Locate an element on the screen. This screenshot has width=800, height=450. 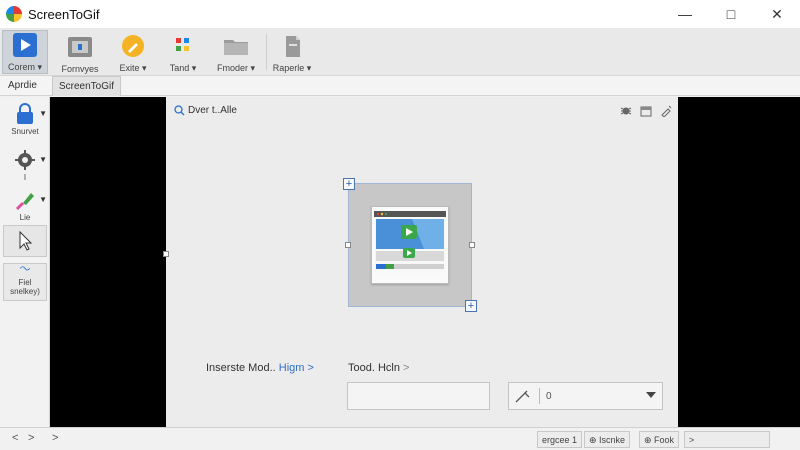
app-logo-icon is located at coordinates (14, 14).